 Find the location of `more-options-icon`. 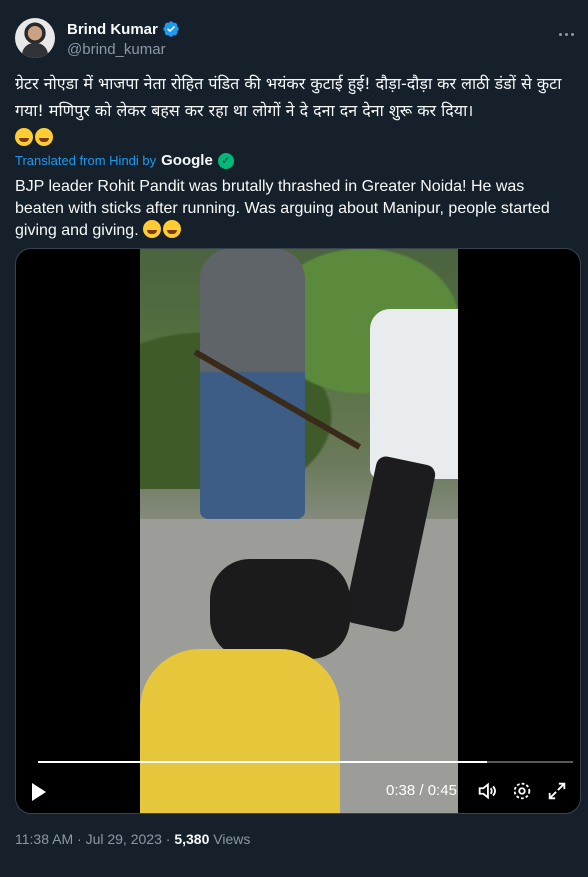

more-options-icon is located at coordinates (566, 34).